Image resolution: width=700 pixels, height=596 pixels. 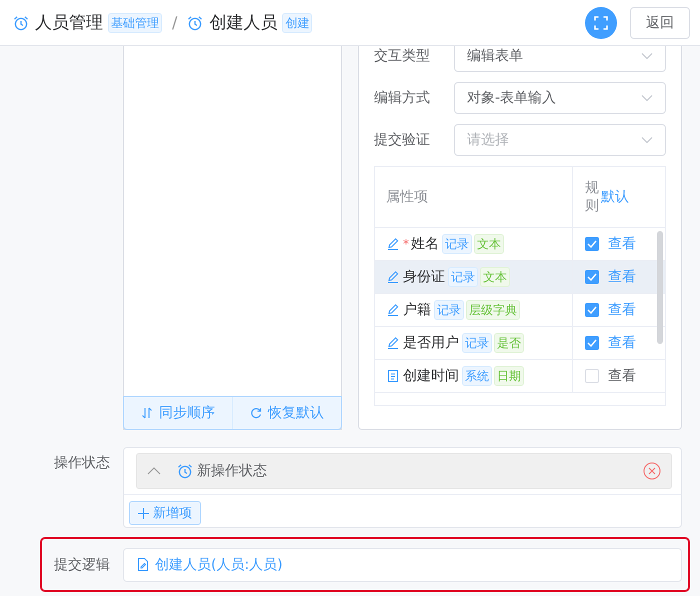 I want to click on select-field: 编辑表单, so click(x=560, y=59).